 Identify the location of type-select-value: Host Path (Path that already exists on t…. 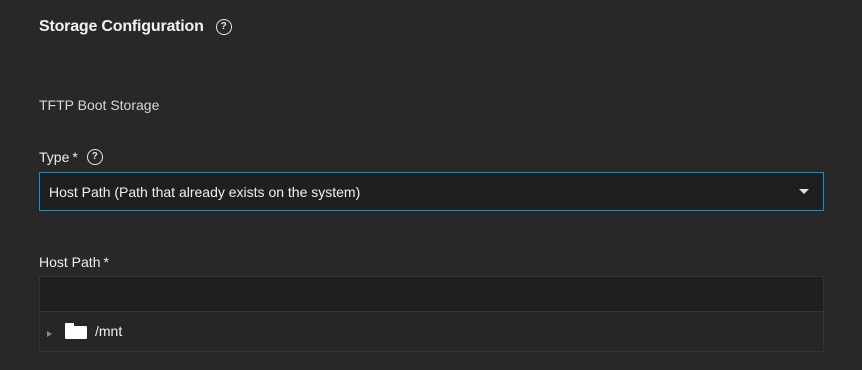
(205, 191).